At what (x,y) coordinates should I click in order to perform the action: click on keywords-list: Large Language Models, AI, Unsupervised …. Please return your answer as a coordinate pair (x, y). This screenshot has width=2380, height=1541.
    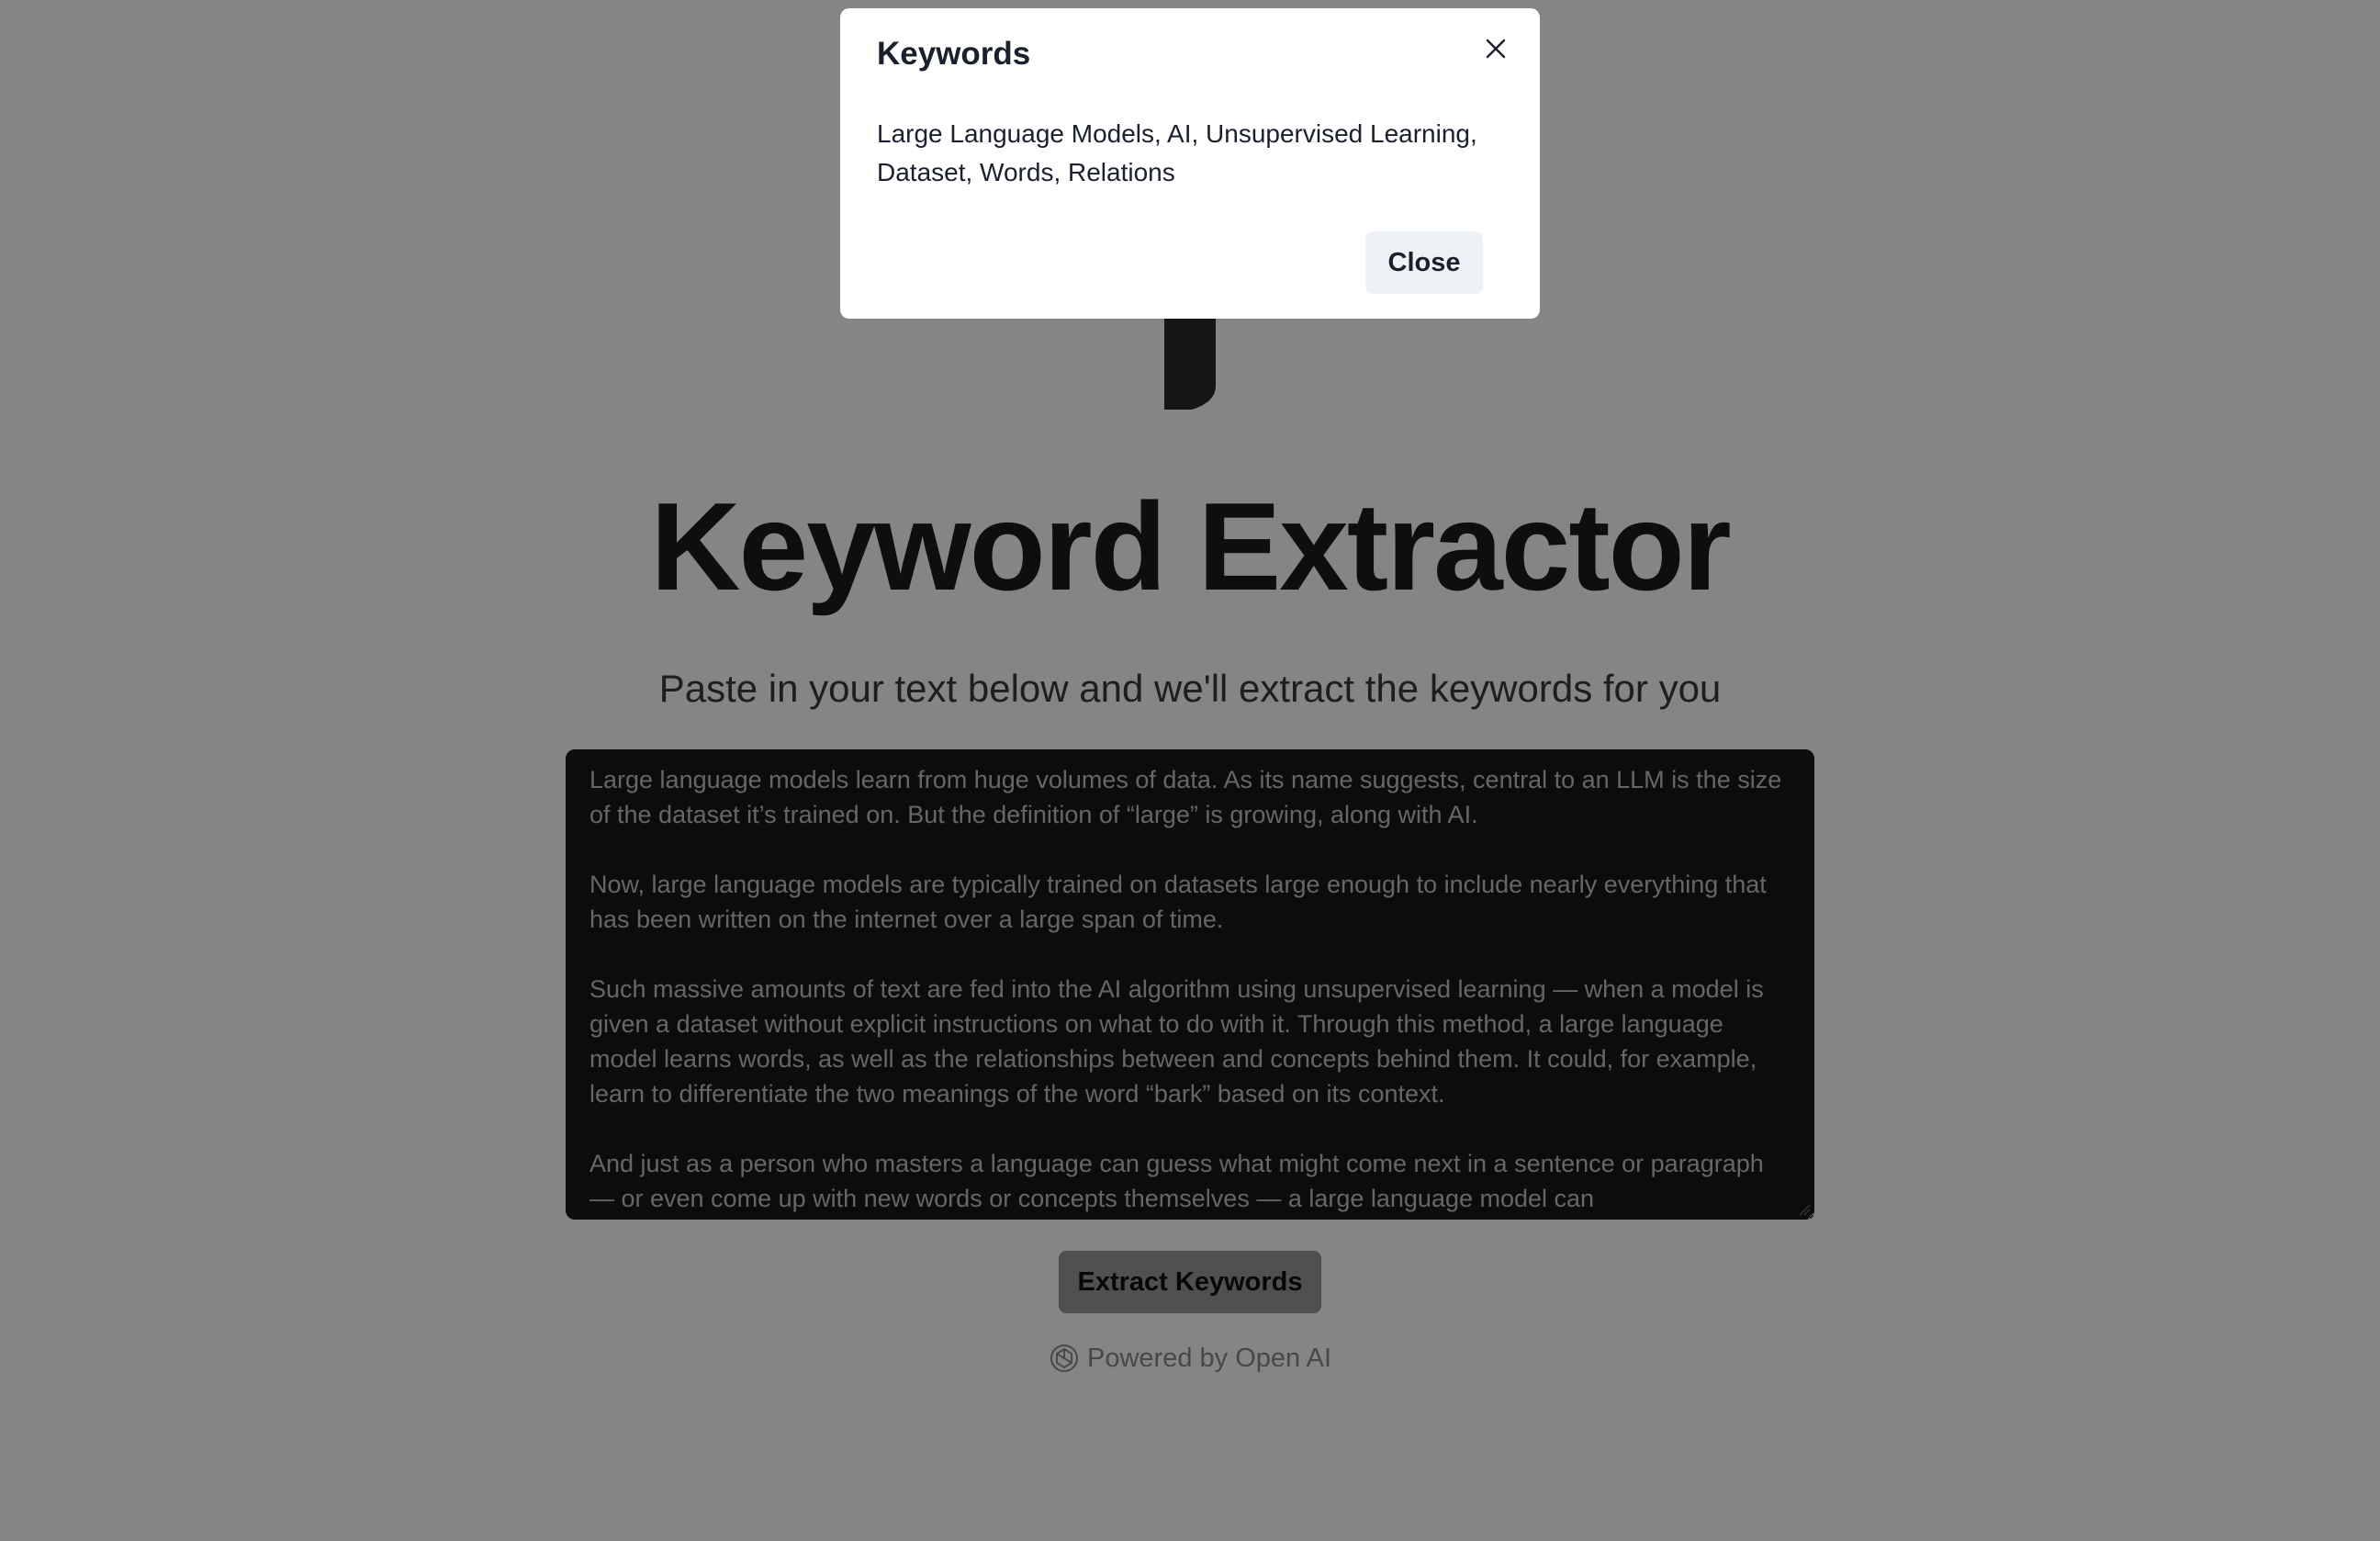
    Looking at the image, I should click on (1177, 152).